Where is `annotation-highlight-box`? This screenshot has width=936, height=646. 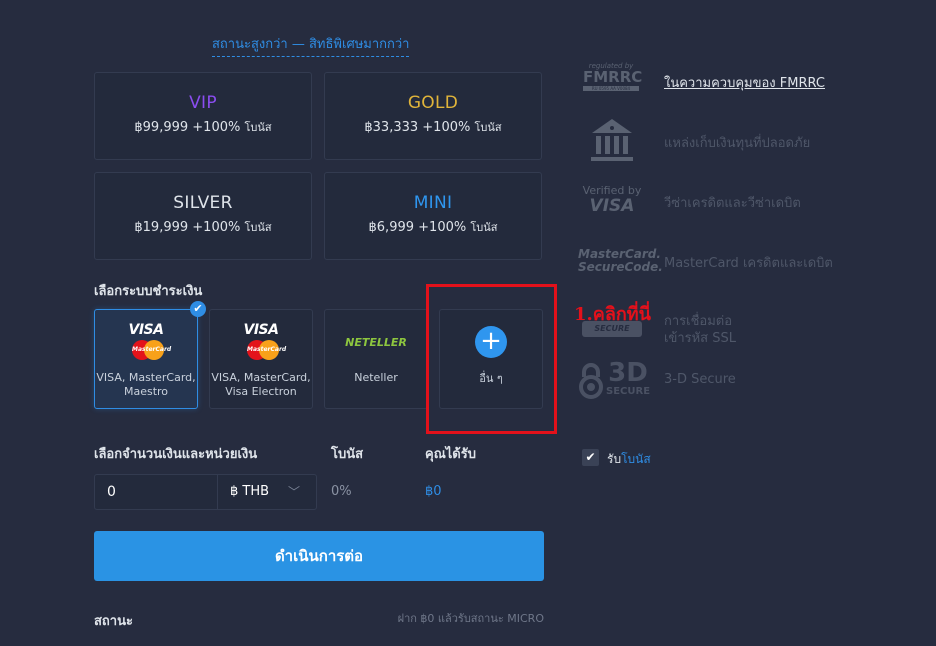
annotation-highlight-box is located at coordinates (491, 359).